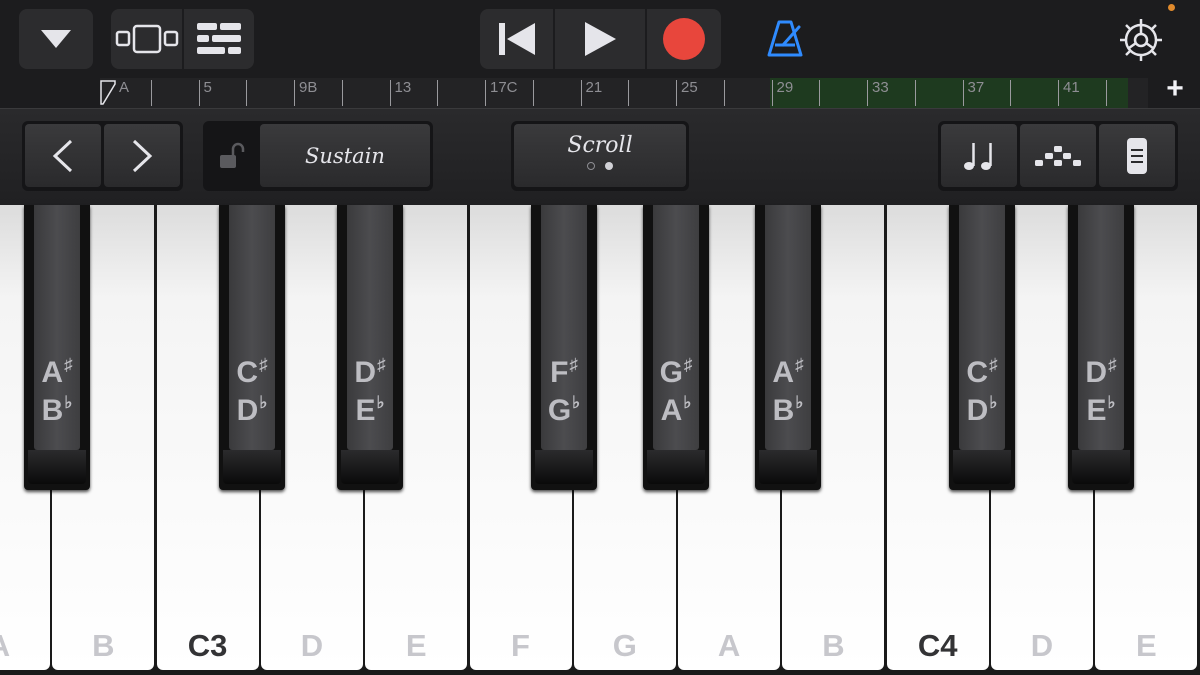  I want to click on black-key-label-top: D♯, so click(370, 372).